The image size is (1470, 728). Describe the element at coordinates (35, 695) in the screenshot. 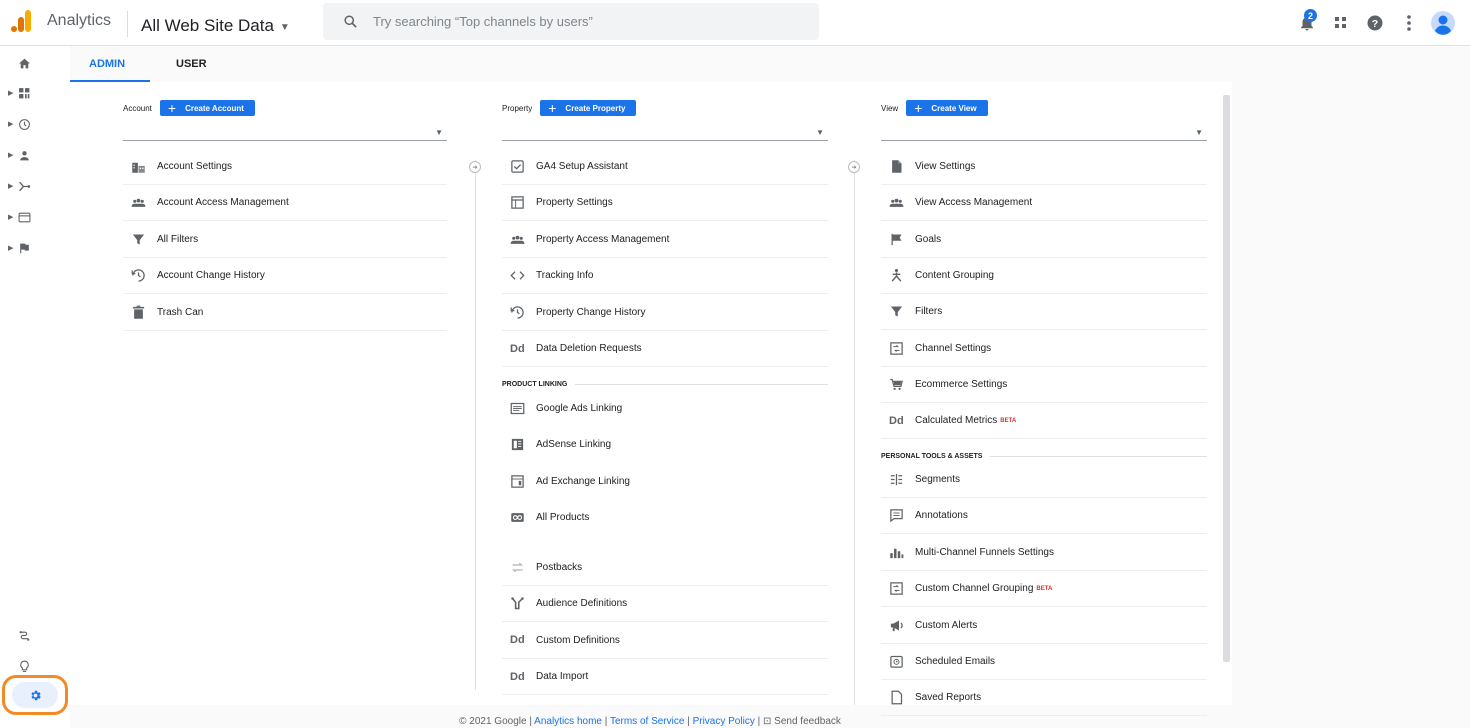

I see `nav-admin-button` at that location.